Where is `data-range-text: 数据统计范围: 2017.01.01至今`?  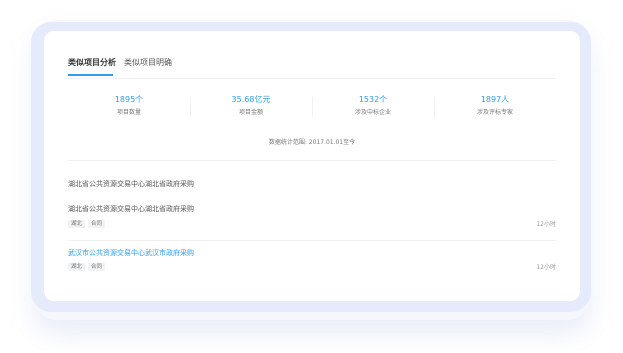 data-range-text: 数据统计范围: 2017.01.01至今 is located at coordinates (312, 142).